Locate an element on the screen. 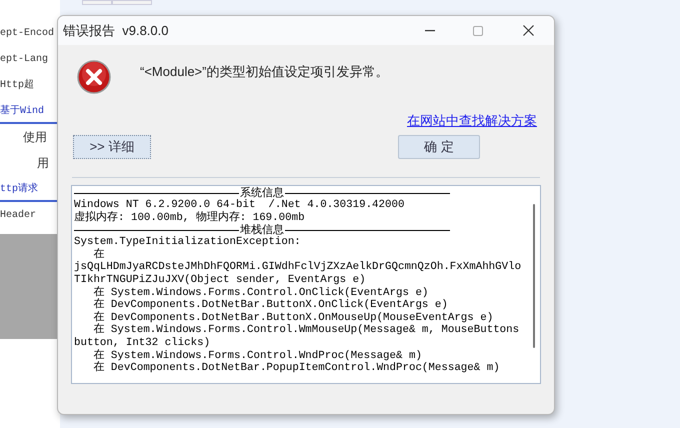 The image size is (680, 428). setting-label: Http超 is located at coordinates (17, 85).